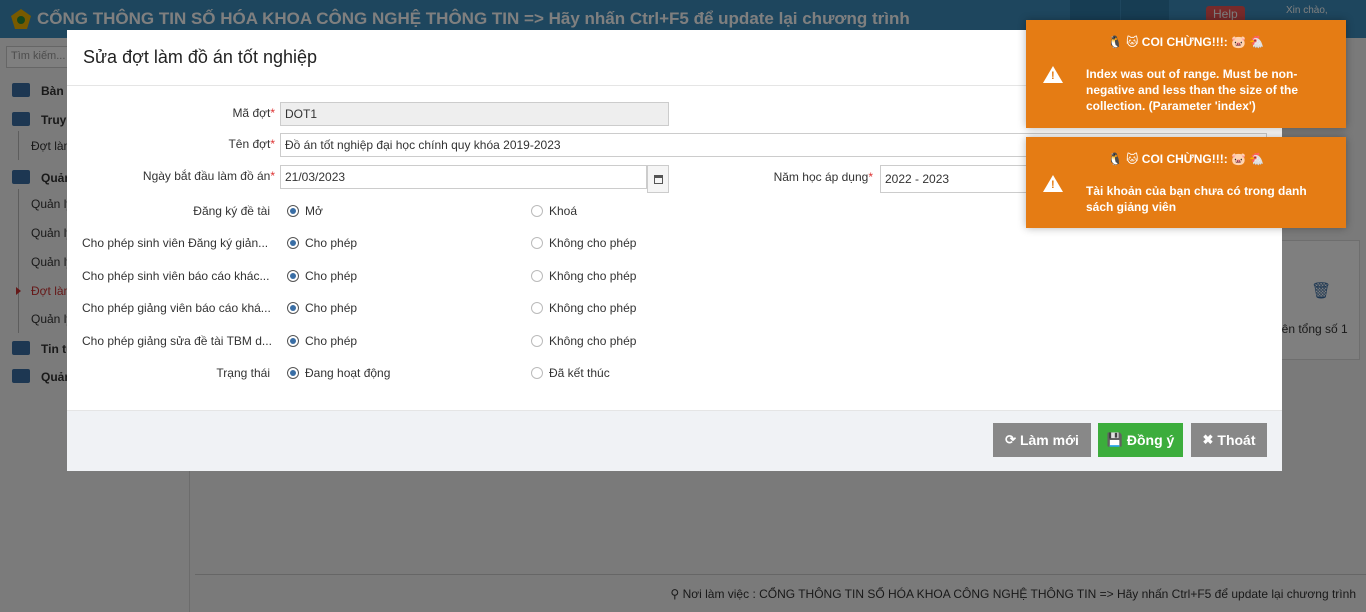 This screenshot has height=612, width=1366. Describe the element at coordinates (823, 177) in the screenshot. I see `nam-hoc-label: Năm học áp dụng*` at that location.